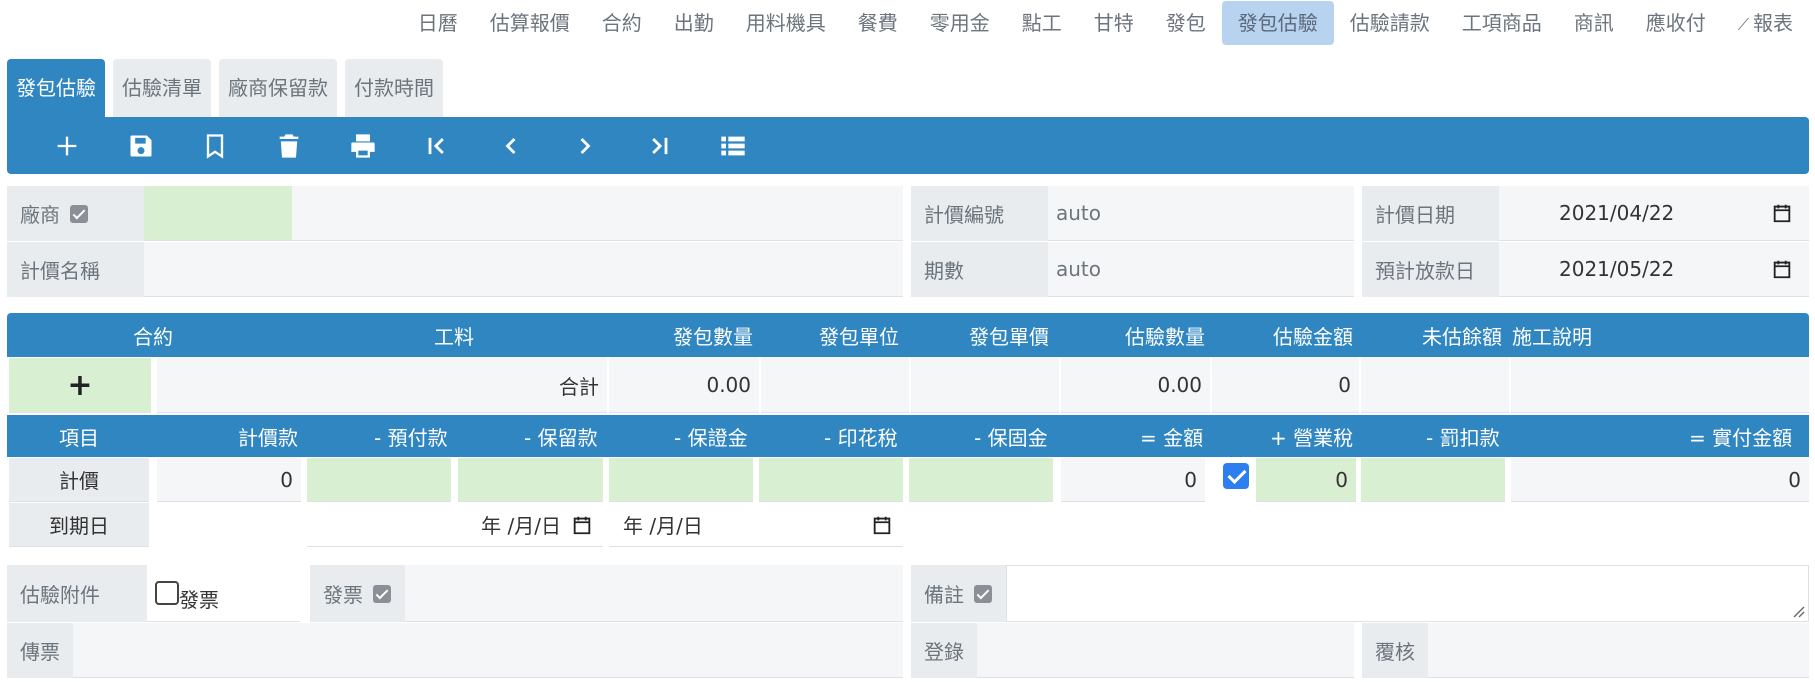 This screenshot has width=1815, height=682. Describe the element at coordinates (1114, 23) in the screenshot. I see `nav-gantt: 甘特` at that location.